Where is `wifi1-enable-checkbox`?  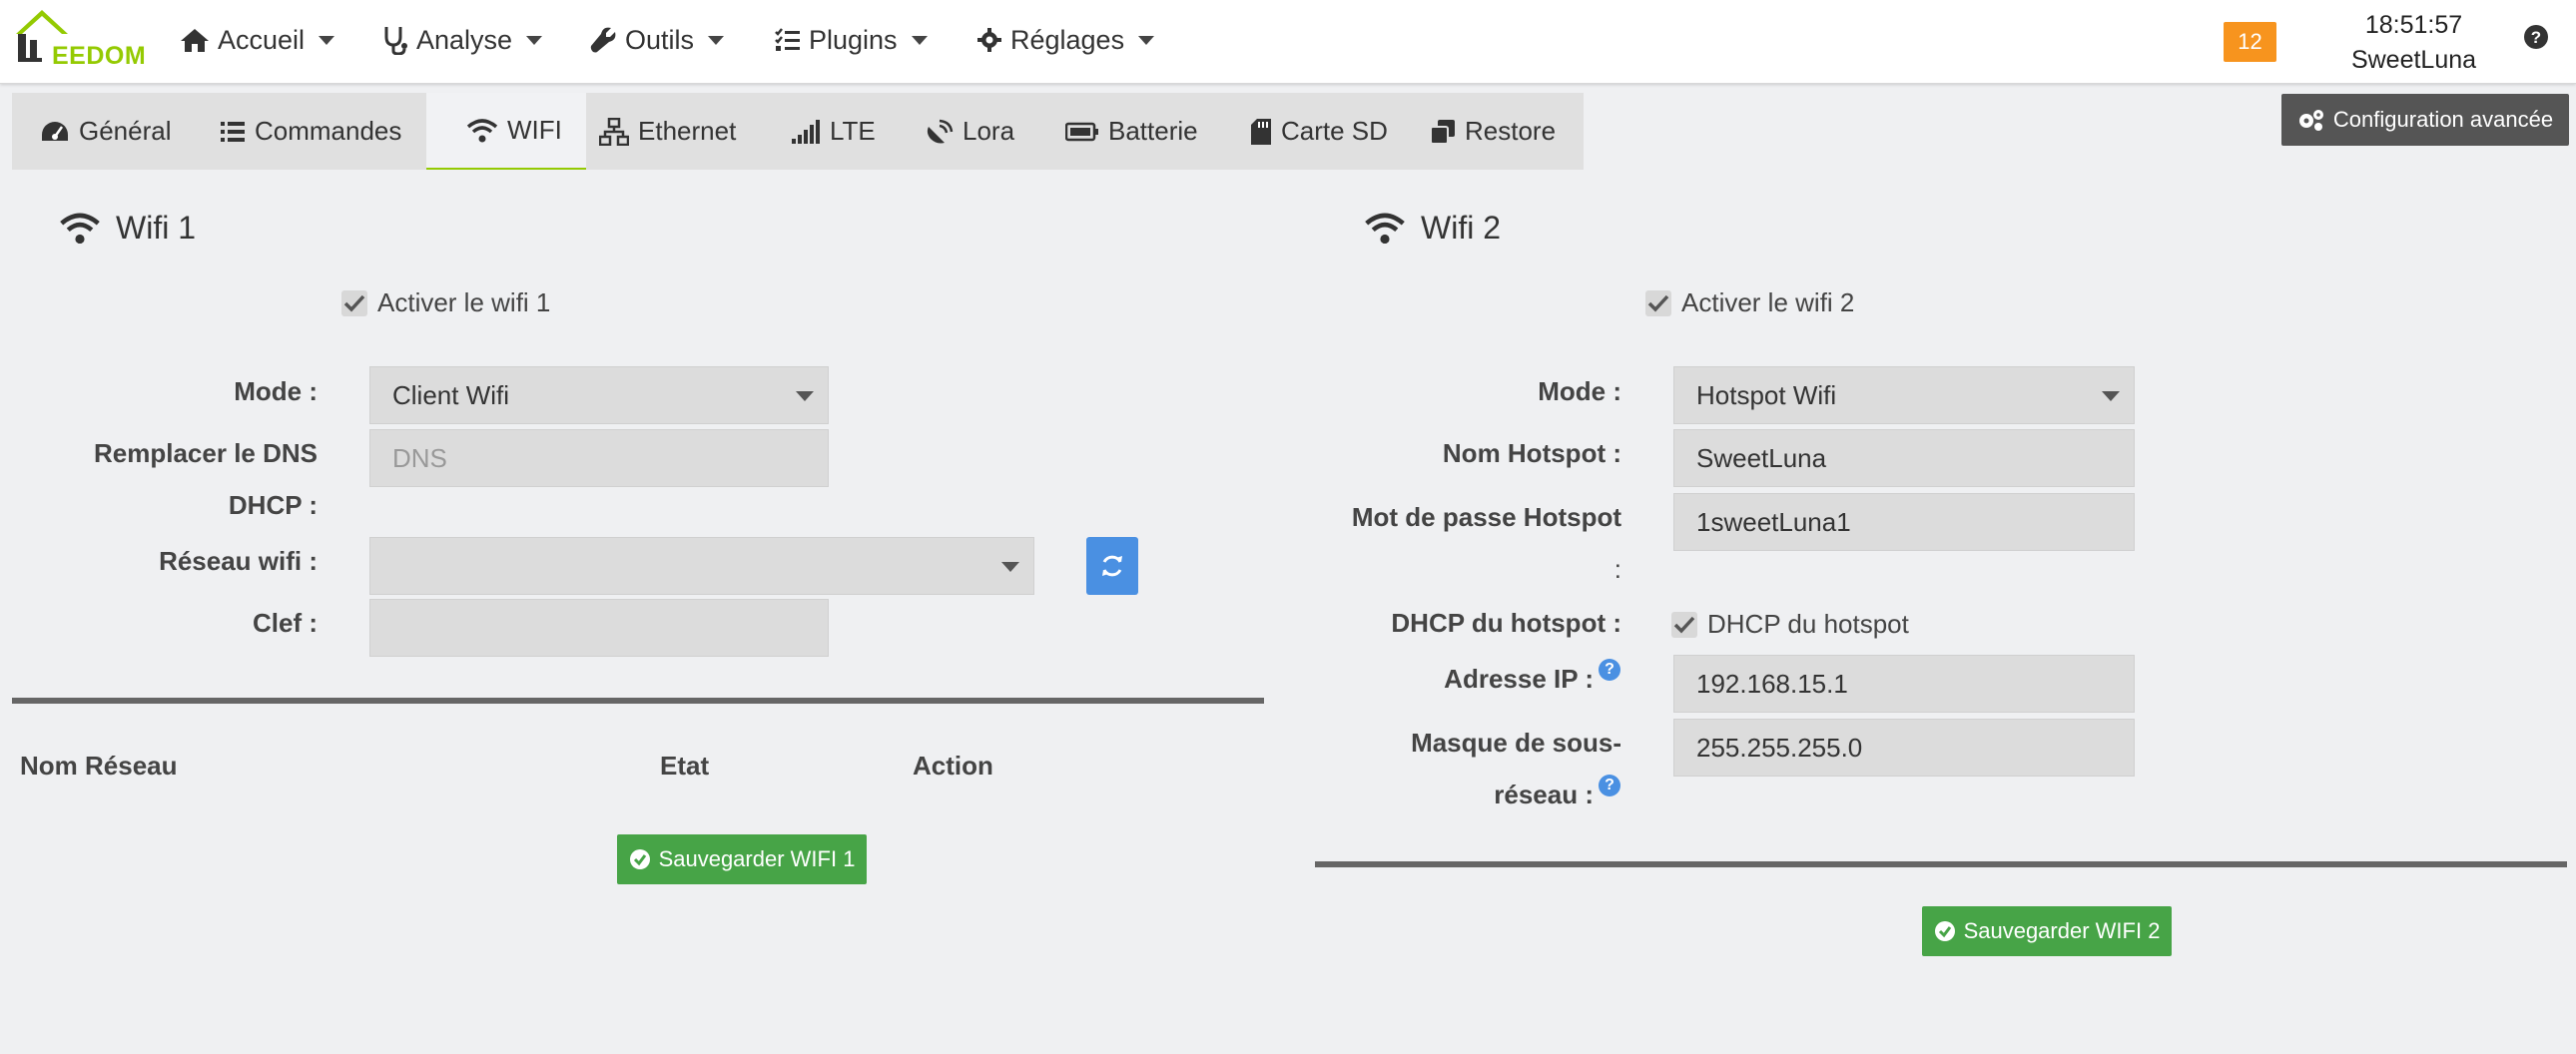 wifi1-enable-checkbox is located at coordinates (354, 302).